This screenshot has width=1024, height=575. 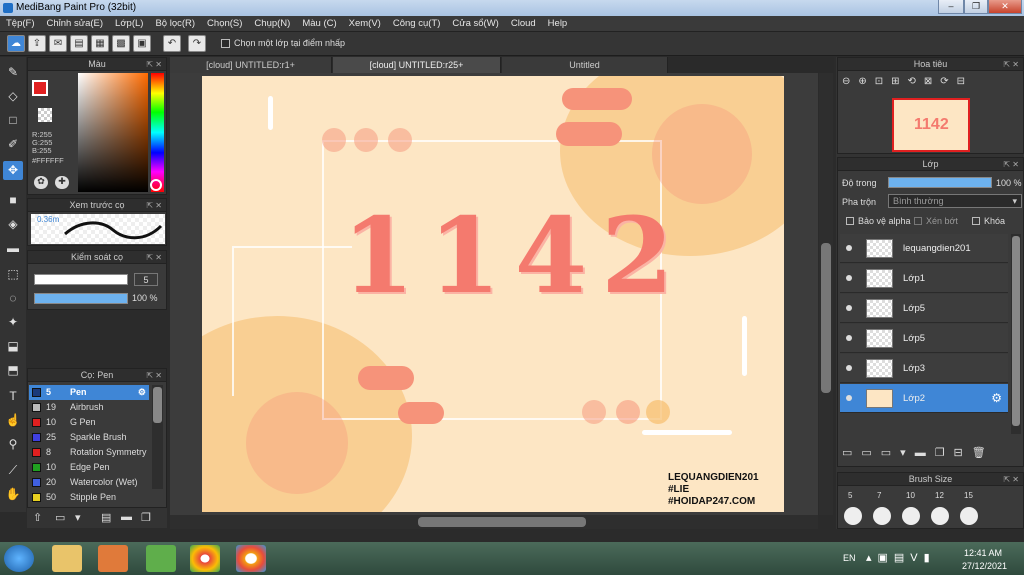 What do you see at coordinates (918, 221) in the screenshot?
I see `clipping-checkbox` at bounding box center [918, 221].